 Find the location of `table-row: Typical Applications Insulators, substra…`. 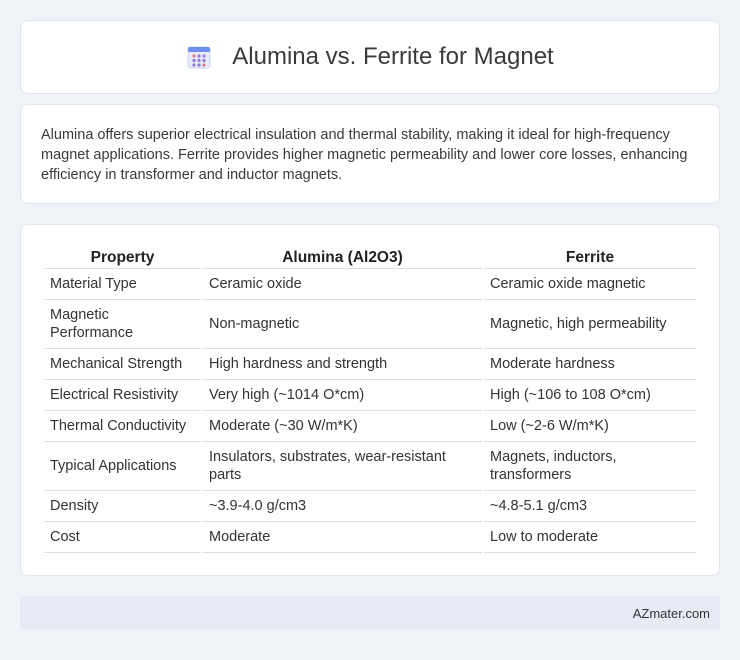

table-row: Typical Applications Insulators, substra… is located at coordinates (370, 466).